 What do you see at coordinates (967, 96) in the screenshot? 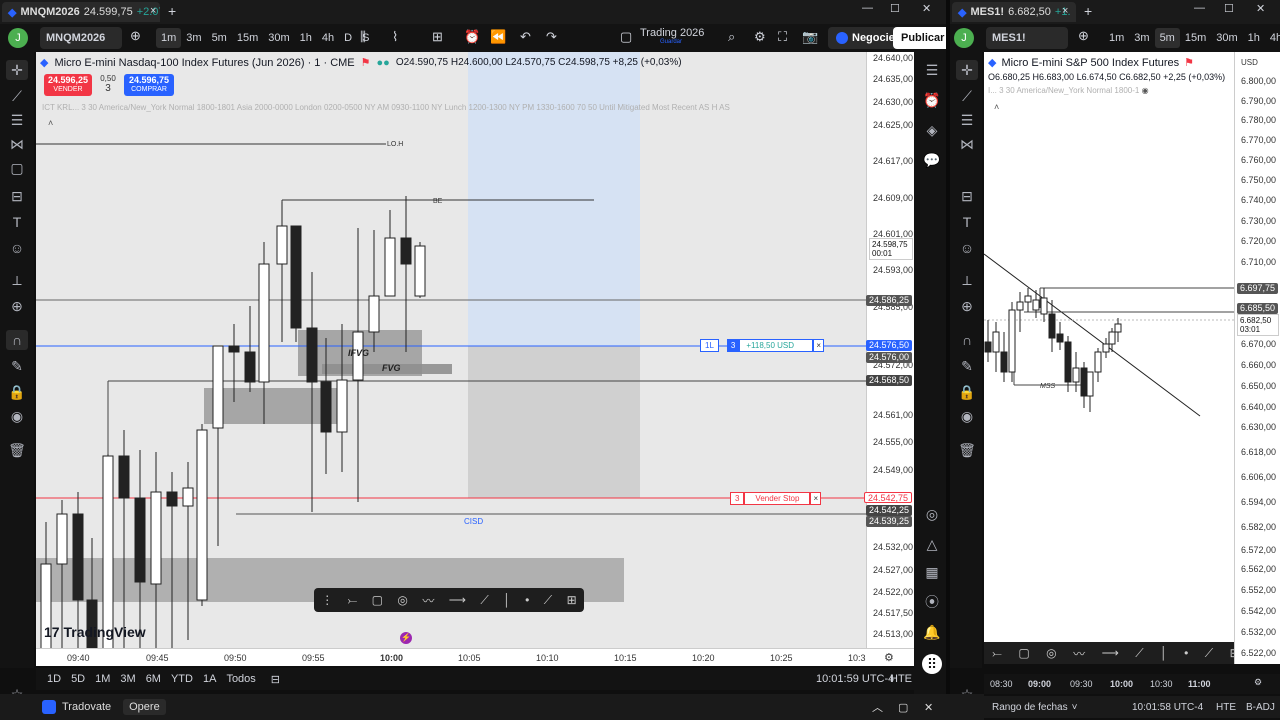
I see `right-trendline-icon: ⟋` at bounding box center [967, 96].